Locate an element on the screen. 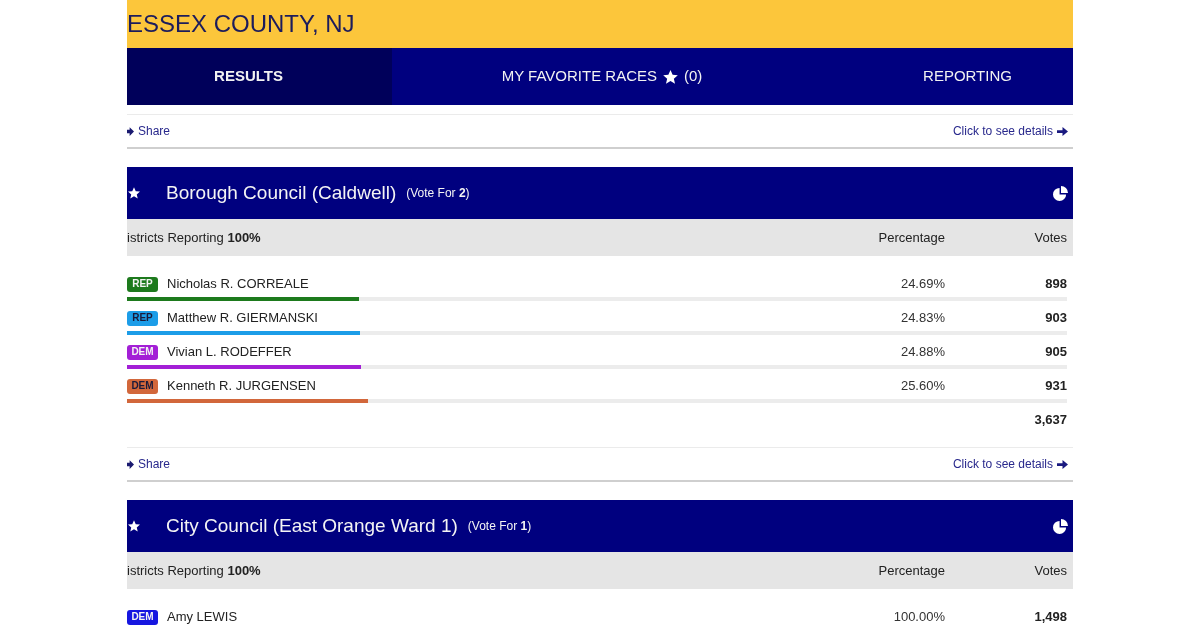 This screenshot has width=1200, height=630. candidate-name: Kenneth R. JURGENSEN is located at coordinates (241, 386).